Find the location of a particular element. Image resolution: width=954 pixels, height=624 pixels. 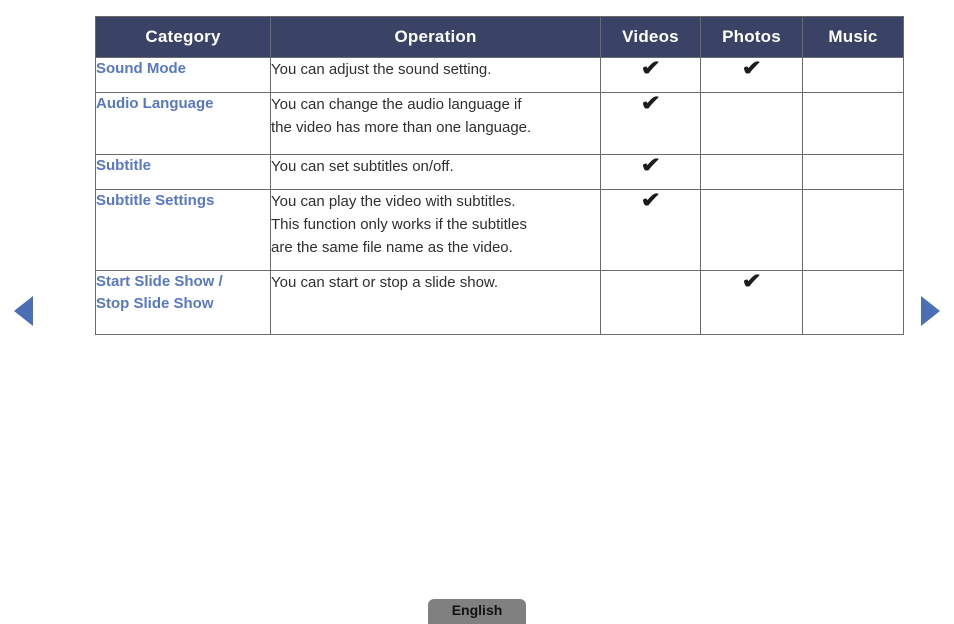

triangle-left-icon is located at coordinates (23, 311).